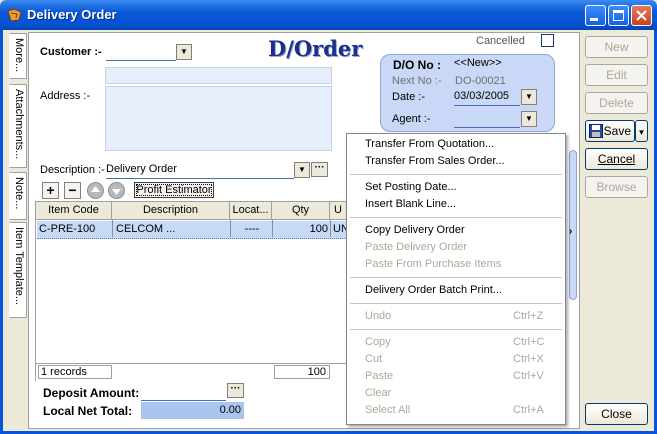 The height and width of the screenshot is (434, 657). What do you see at coordinates (72, 170) in the screenshot?
I see `description-label: Description :-` at bounding box center [72, 170].